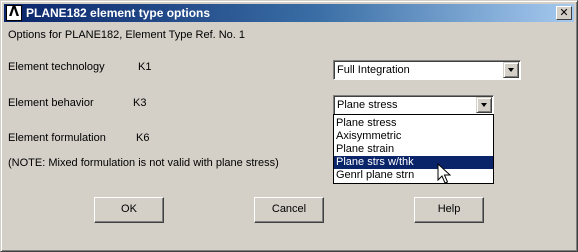  What do you see at coordinates (56, 67) in the screenshot?
I see `element-technology-label: Element technology` at bounding box center [56, 67].